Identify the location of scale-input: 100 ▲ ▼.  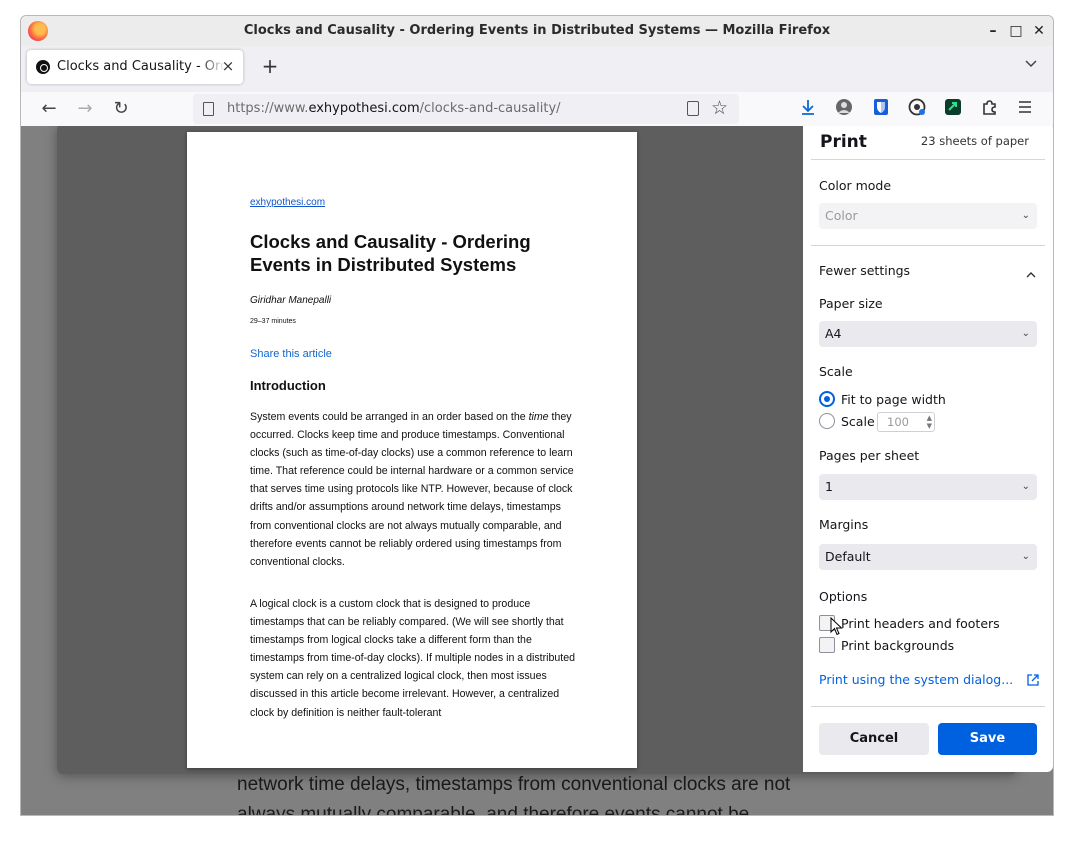
(906, 422).